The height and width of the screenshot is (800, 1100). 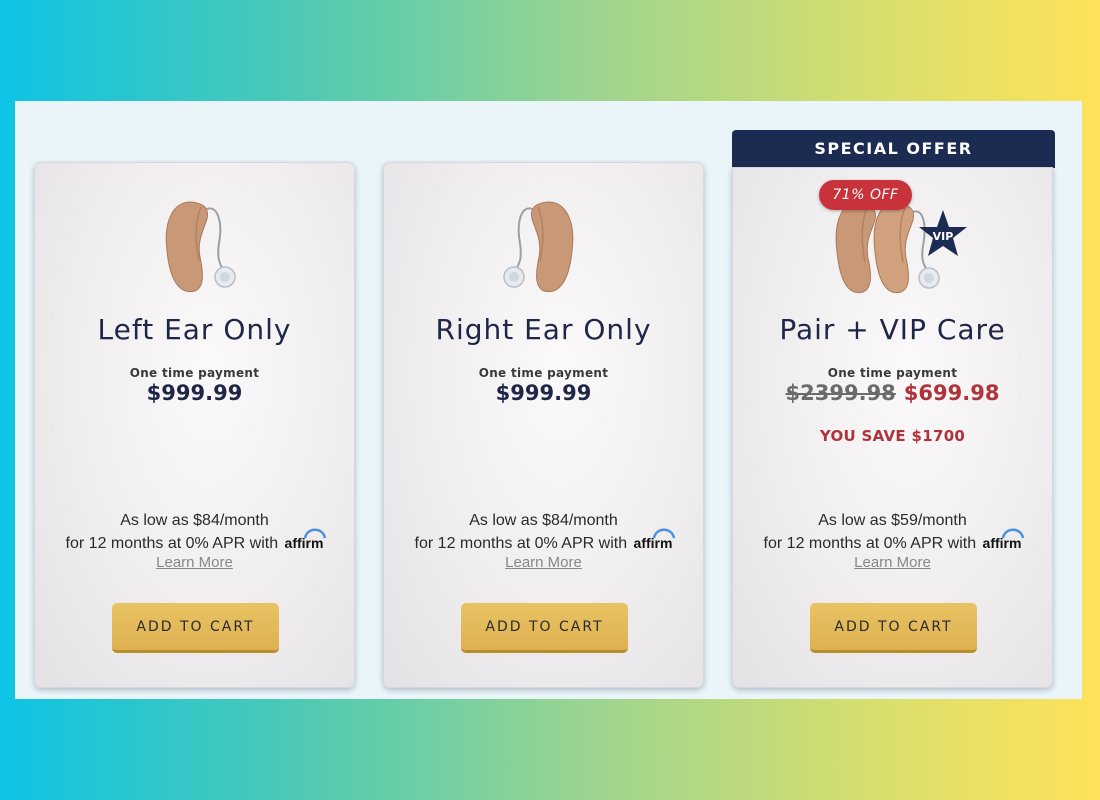 I want to click on original-price: $2399.98, so click(x=840, y=393).